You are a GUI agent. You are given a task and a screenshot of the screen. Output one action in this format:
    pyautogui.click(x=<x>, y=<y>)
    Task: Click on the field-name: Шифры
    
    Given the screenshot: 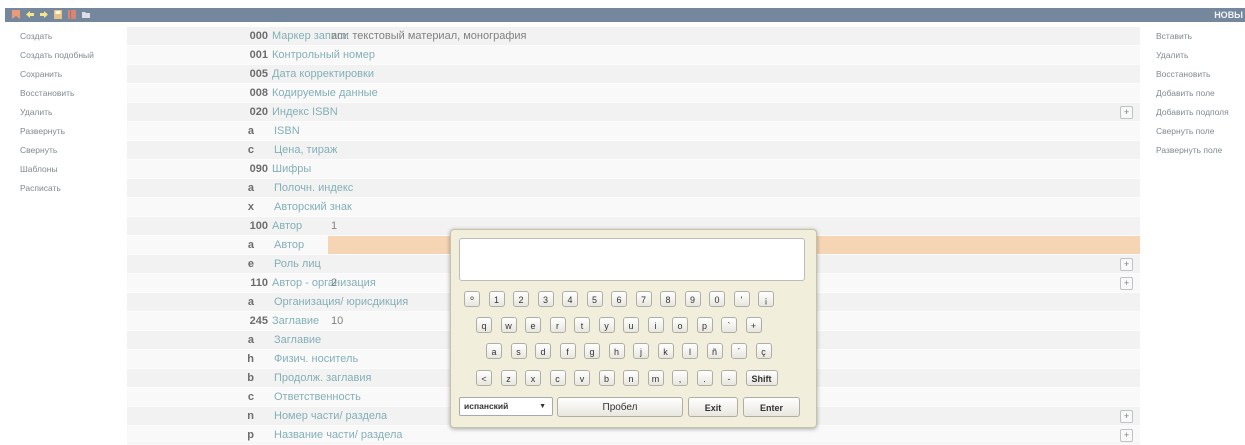 What is the action you would take?
    pyautogui.click(x=291, y=169)
    